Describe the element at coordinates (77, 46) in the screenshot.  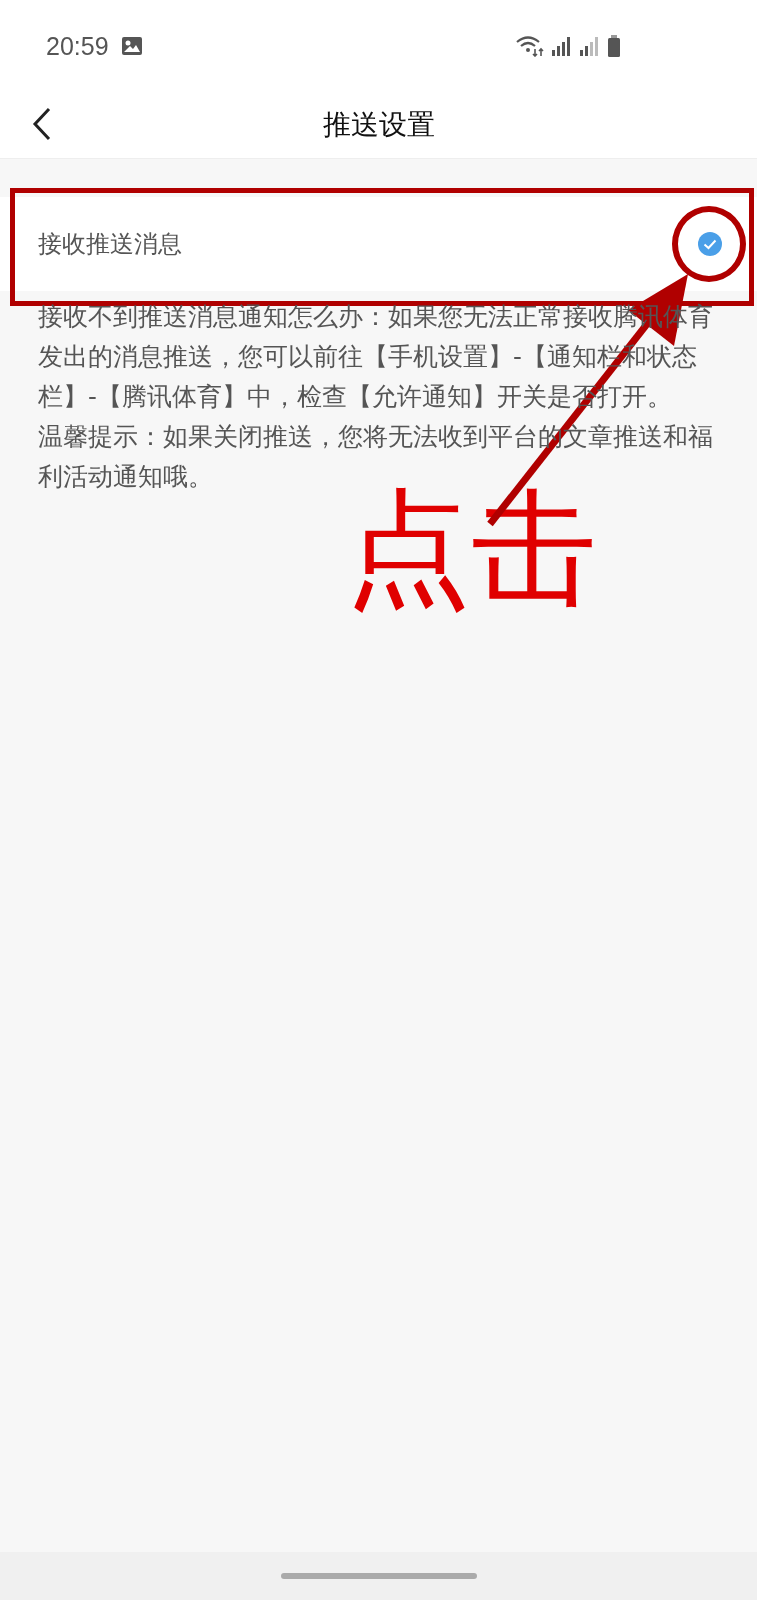
I see `status-time: 20:59` at that location.